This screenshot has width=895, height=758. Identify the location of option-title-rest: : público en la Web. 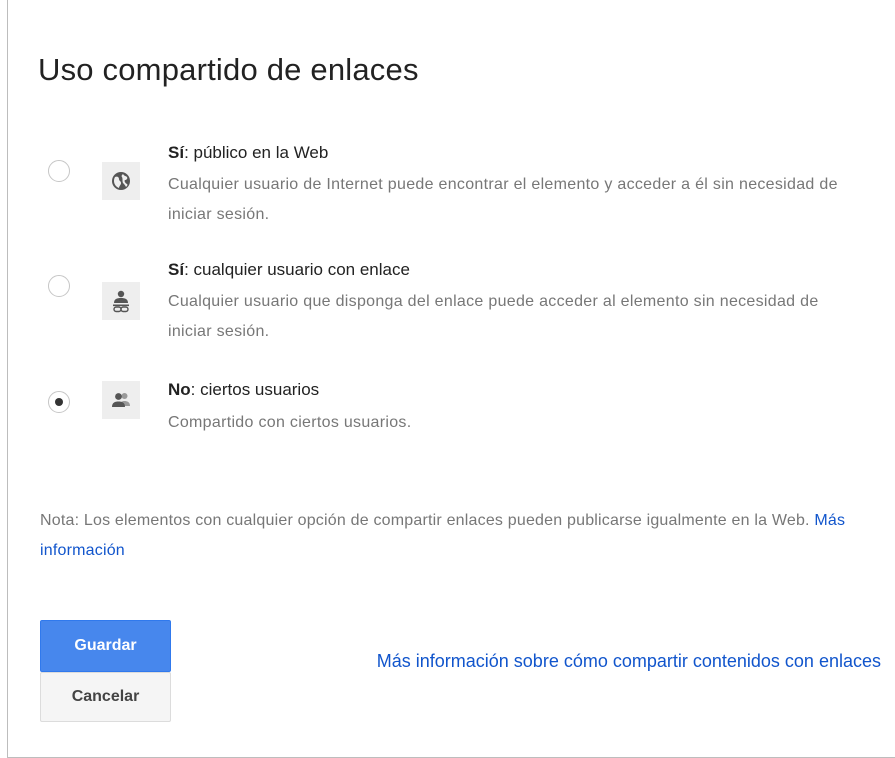
(256, 152).